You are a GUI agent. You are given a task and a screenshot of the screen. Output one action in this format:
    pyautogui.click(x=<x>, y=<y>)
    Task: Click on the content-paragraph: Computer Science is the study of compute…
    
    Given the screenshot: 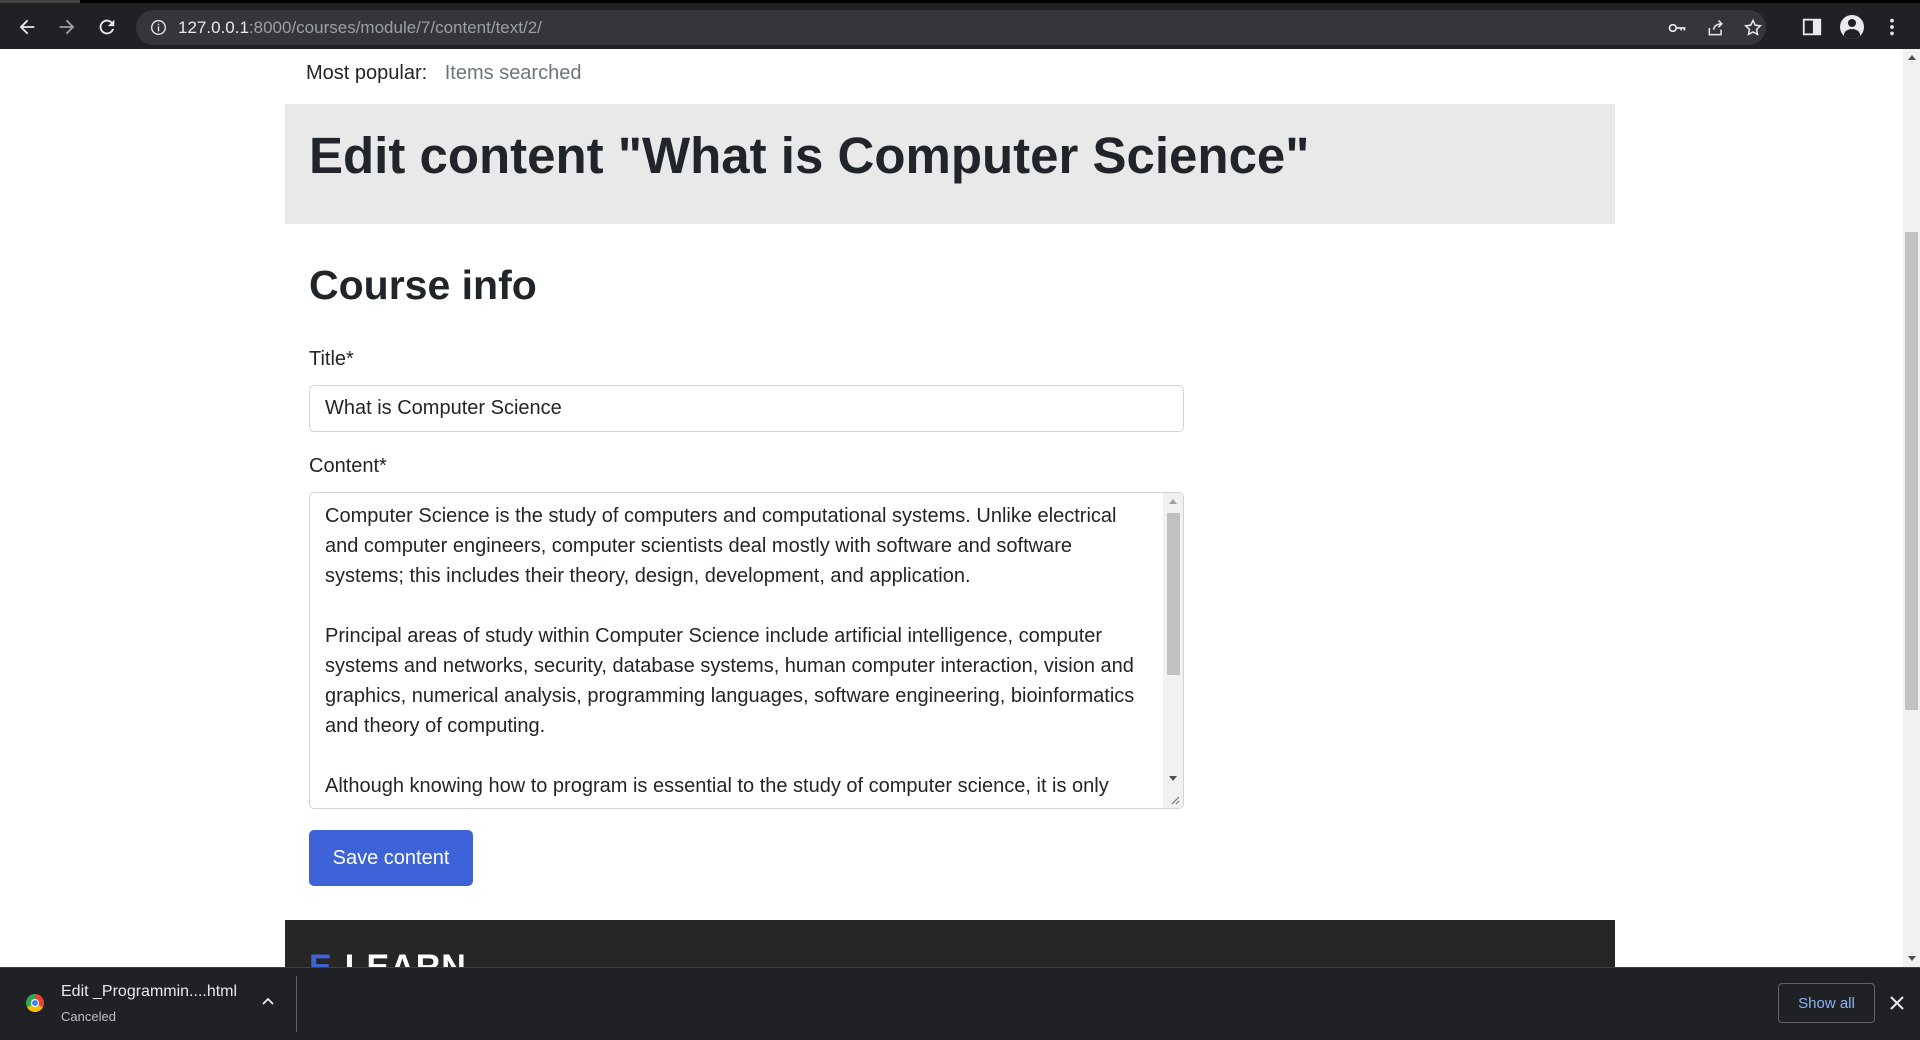 What is the action you would take?
    pyautogui.click(x=721, y=546)
    